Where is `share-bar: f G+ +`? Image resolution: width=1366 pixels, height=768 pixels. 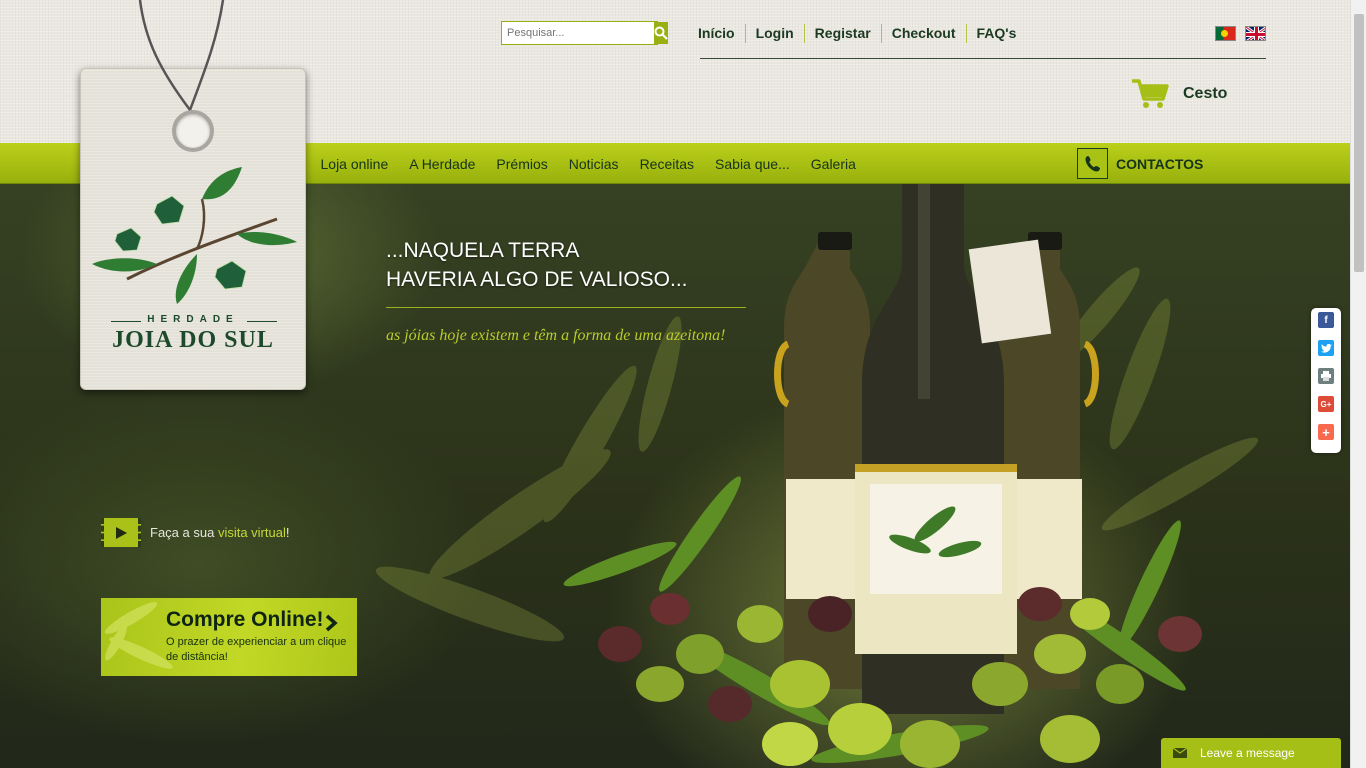 share-bar: f G+ + is located at coordinates (1326, 380).